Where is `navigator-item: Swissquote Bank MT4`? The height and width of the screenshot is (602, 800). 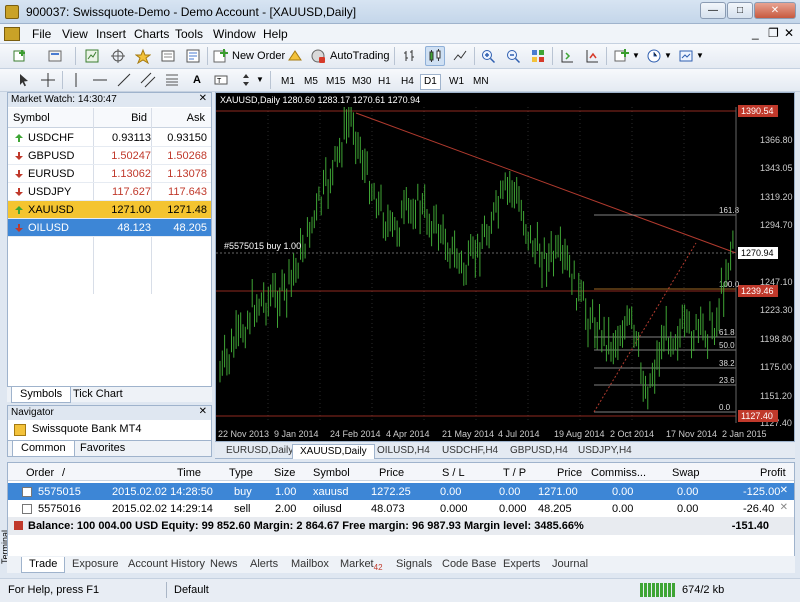
navigator-item: Swissquote Bank MT4 is located at coordinates (86, 429).